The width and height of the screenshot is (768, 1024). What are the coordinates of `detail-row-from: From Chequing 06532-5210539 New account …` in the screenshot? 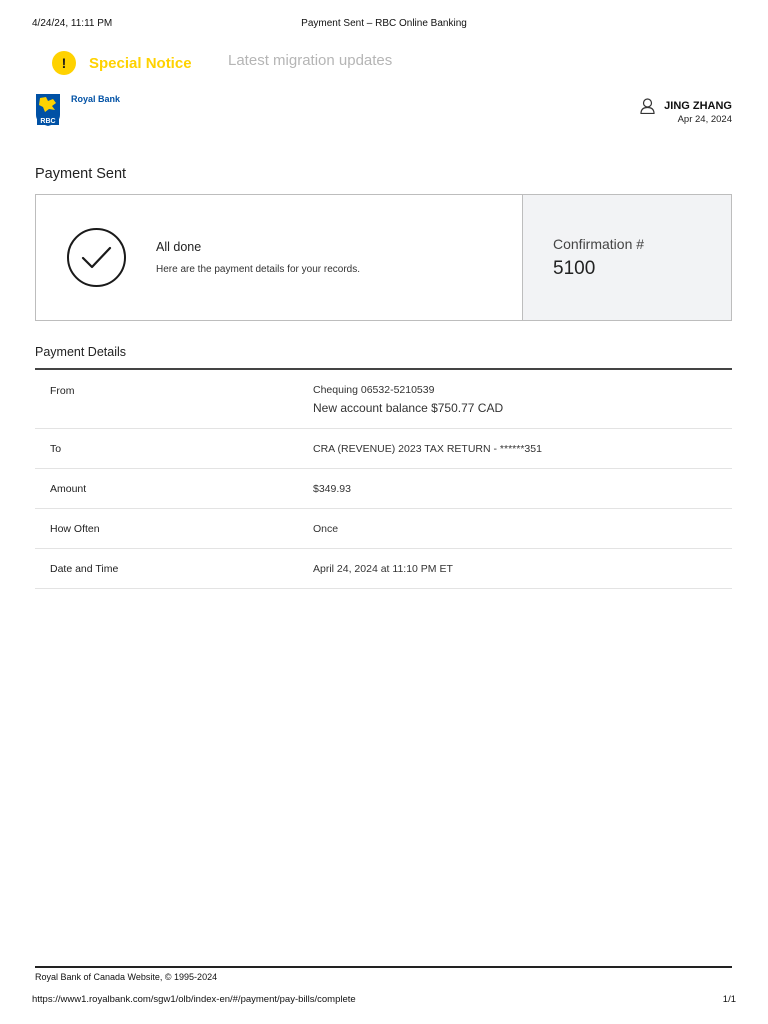 It's located at (383, 399).